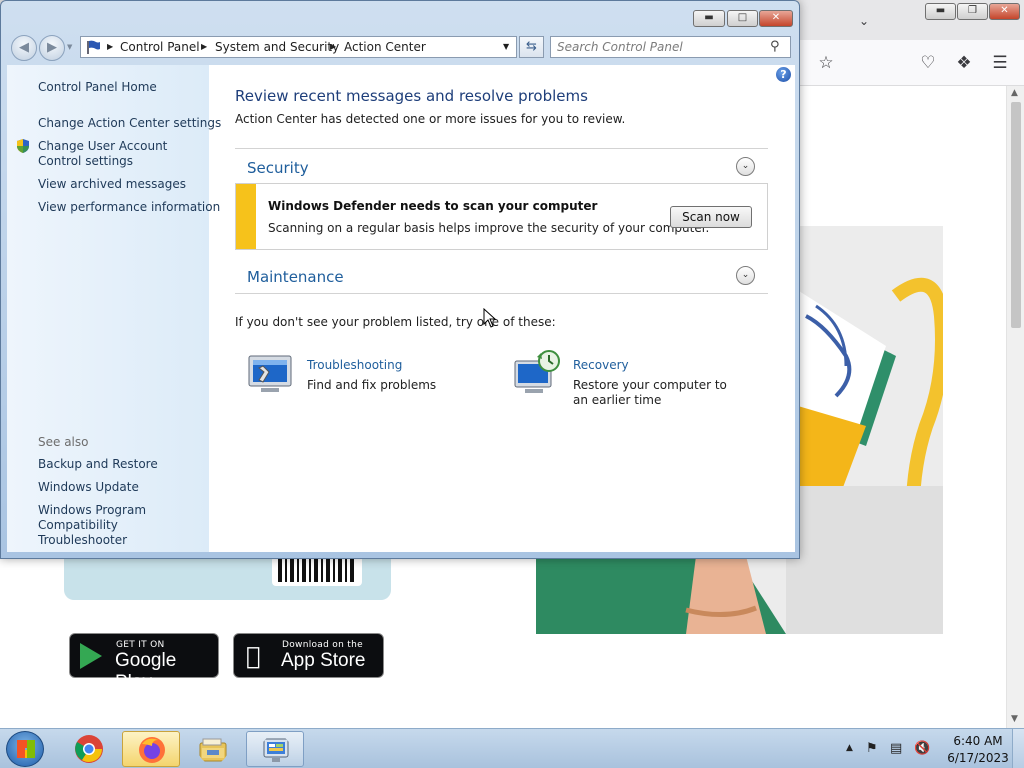 The height and width of the screenshot is (768, 1024). Describe the element at coordinates (922, 748) in the screenshot. I see `volume-muted-icon: 🔇` at that location.